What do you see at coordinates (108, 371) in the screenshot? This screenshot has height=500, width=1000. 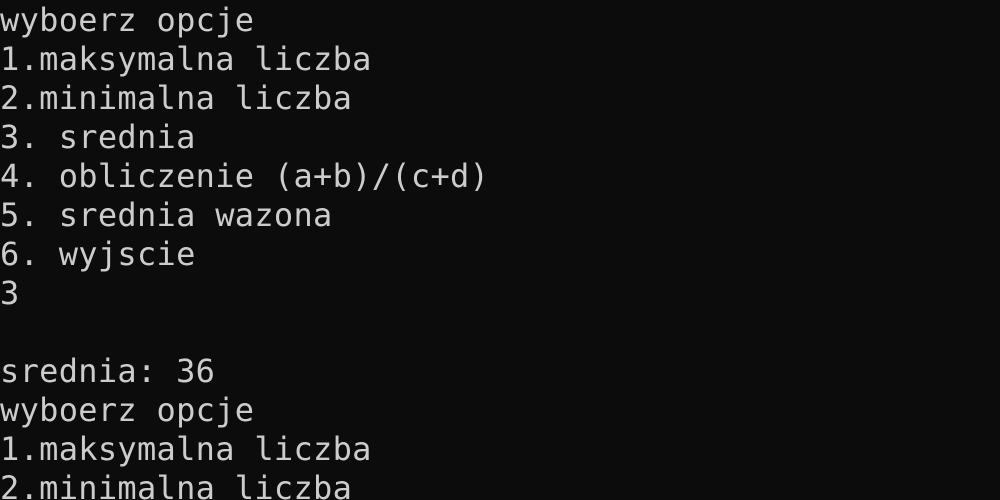 I see `console-line-result: srednia: 36` at bounding box center [108, 371].